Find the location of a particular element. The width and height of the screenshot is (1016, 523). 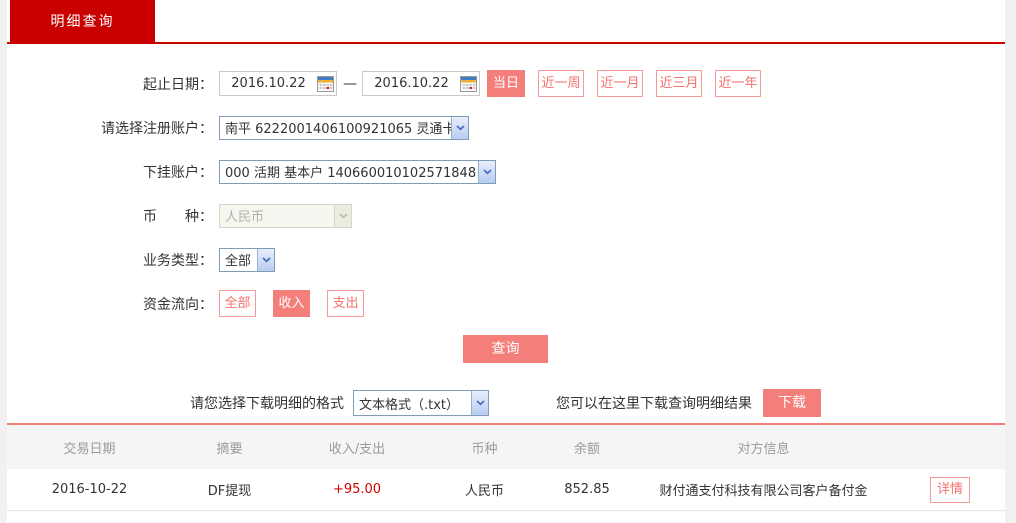

header-income-expense: 收入/支出 is located at coordinates (357, 449).